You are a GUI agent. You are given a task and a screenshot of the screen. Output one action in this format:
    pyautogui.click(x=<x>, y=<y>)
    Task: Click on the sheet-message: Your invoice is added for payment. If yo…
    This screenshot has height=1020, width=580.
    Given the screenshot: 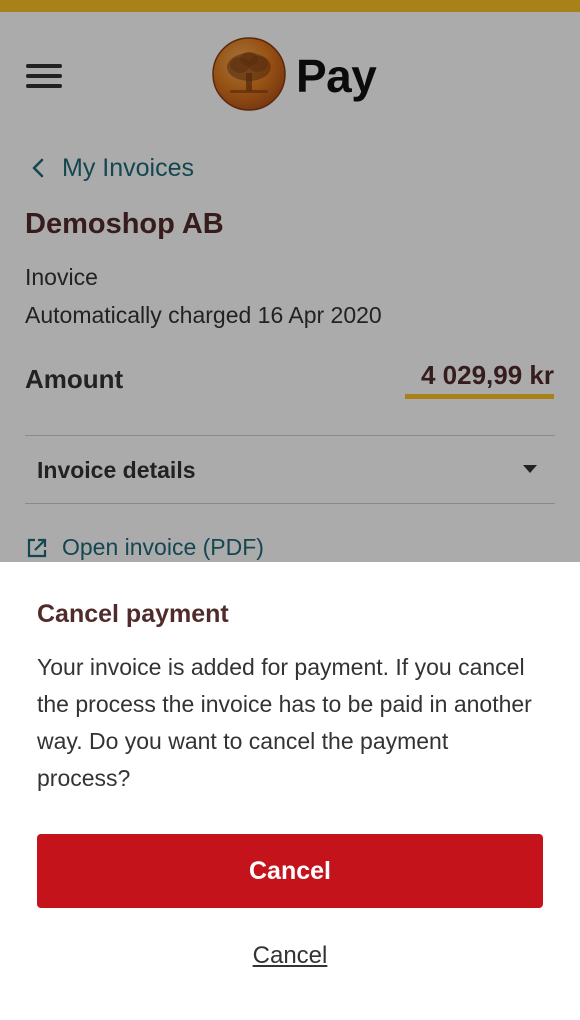 What is the action you would take?
    pyautogui.click(x=284, y=722)
    